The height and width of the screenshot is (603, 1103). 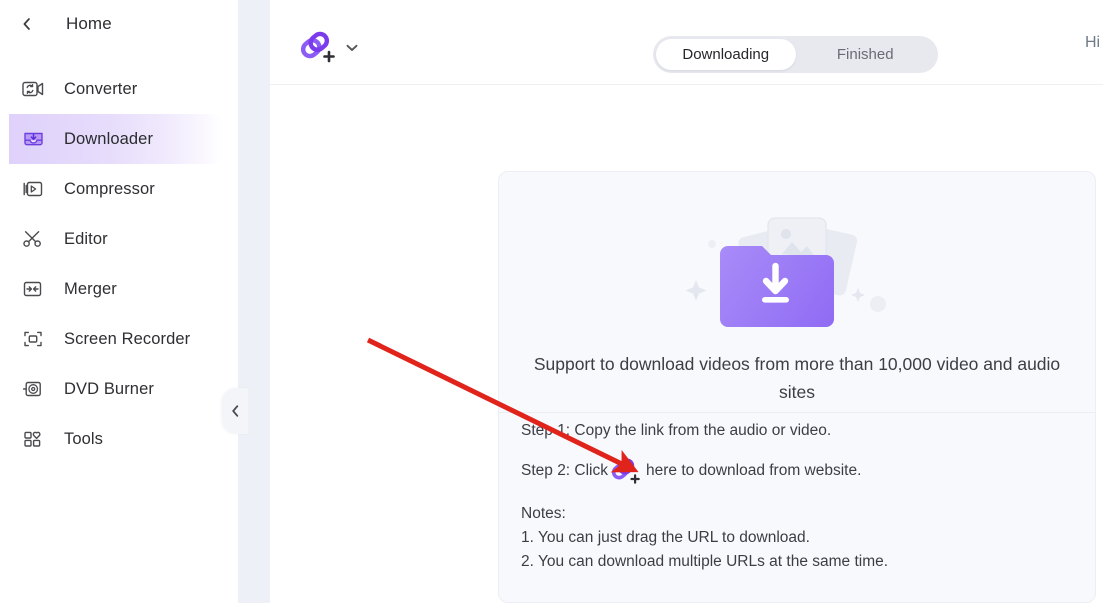 What do you see at coordinates (89, 23) in the screenshot?
I see `sidebar-home-label: Home` at bounding box center [89, 23].